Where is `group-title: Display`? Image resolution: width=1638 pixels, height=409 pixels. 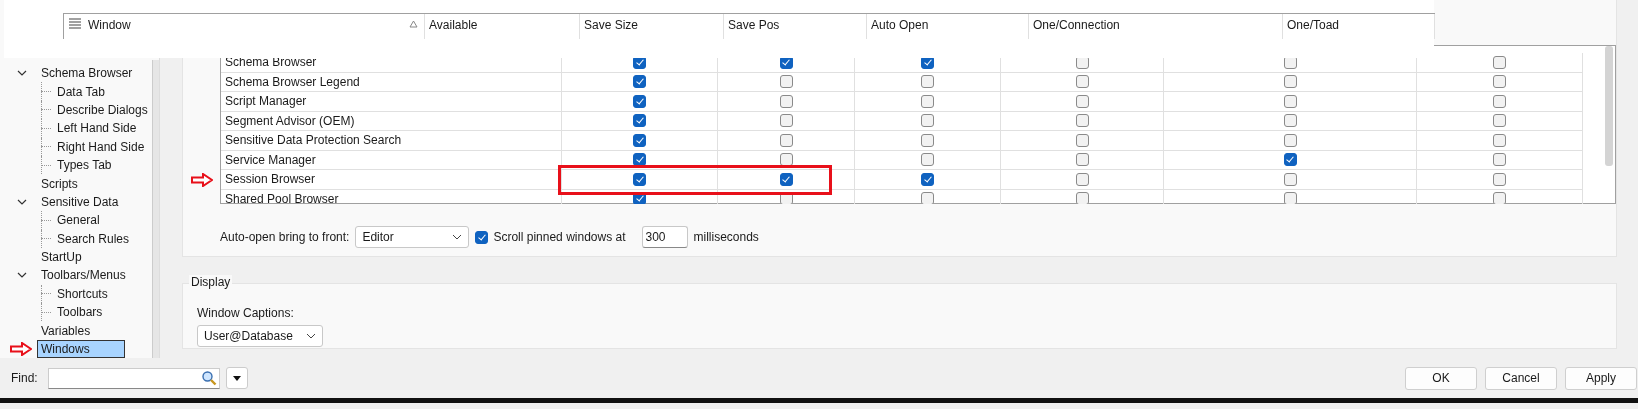 group-title: Display is located at coordinates (211, 282).